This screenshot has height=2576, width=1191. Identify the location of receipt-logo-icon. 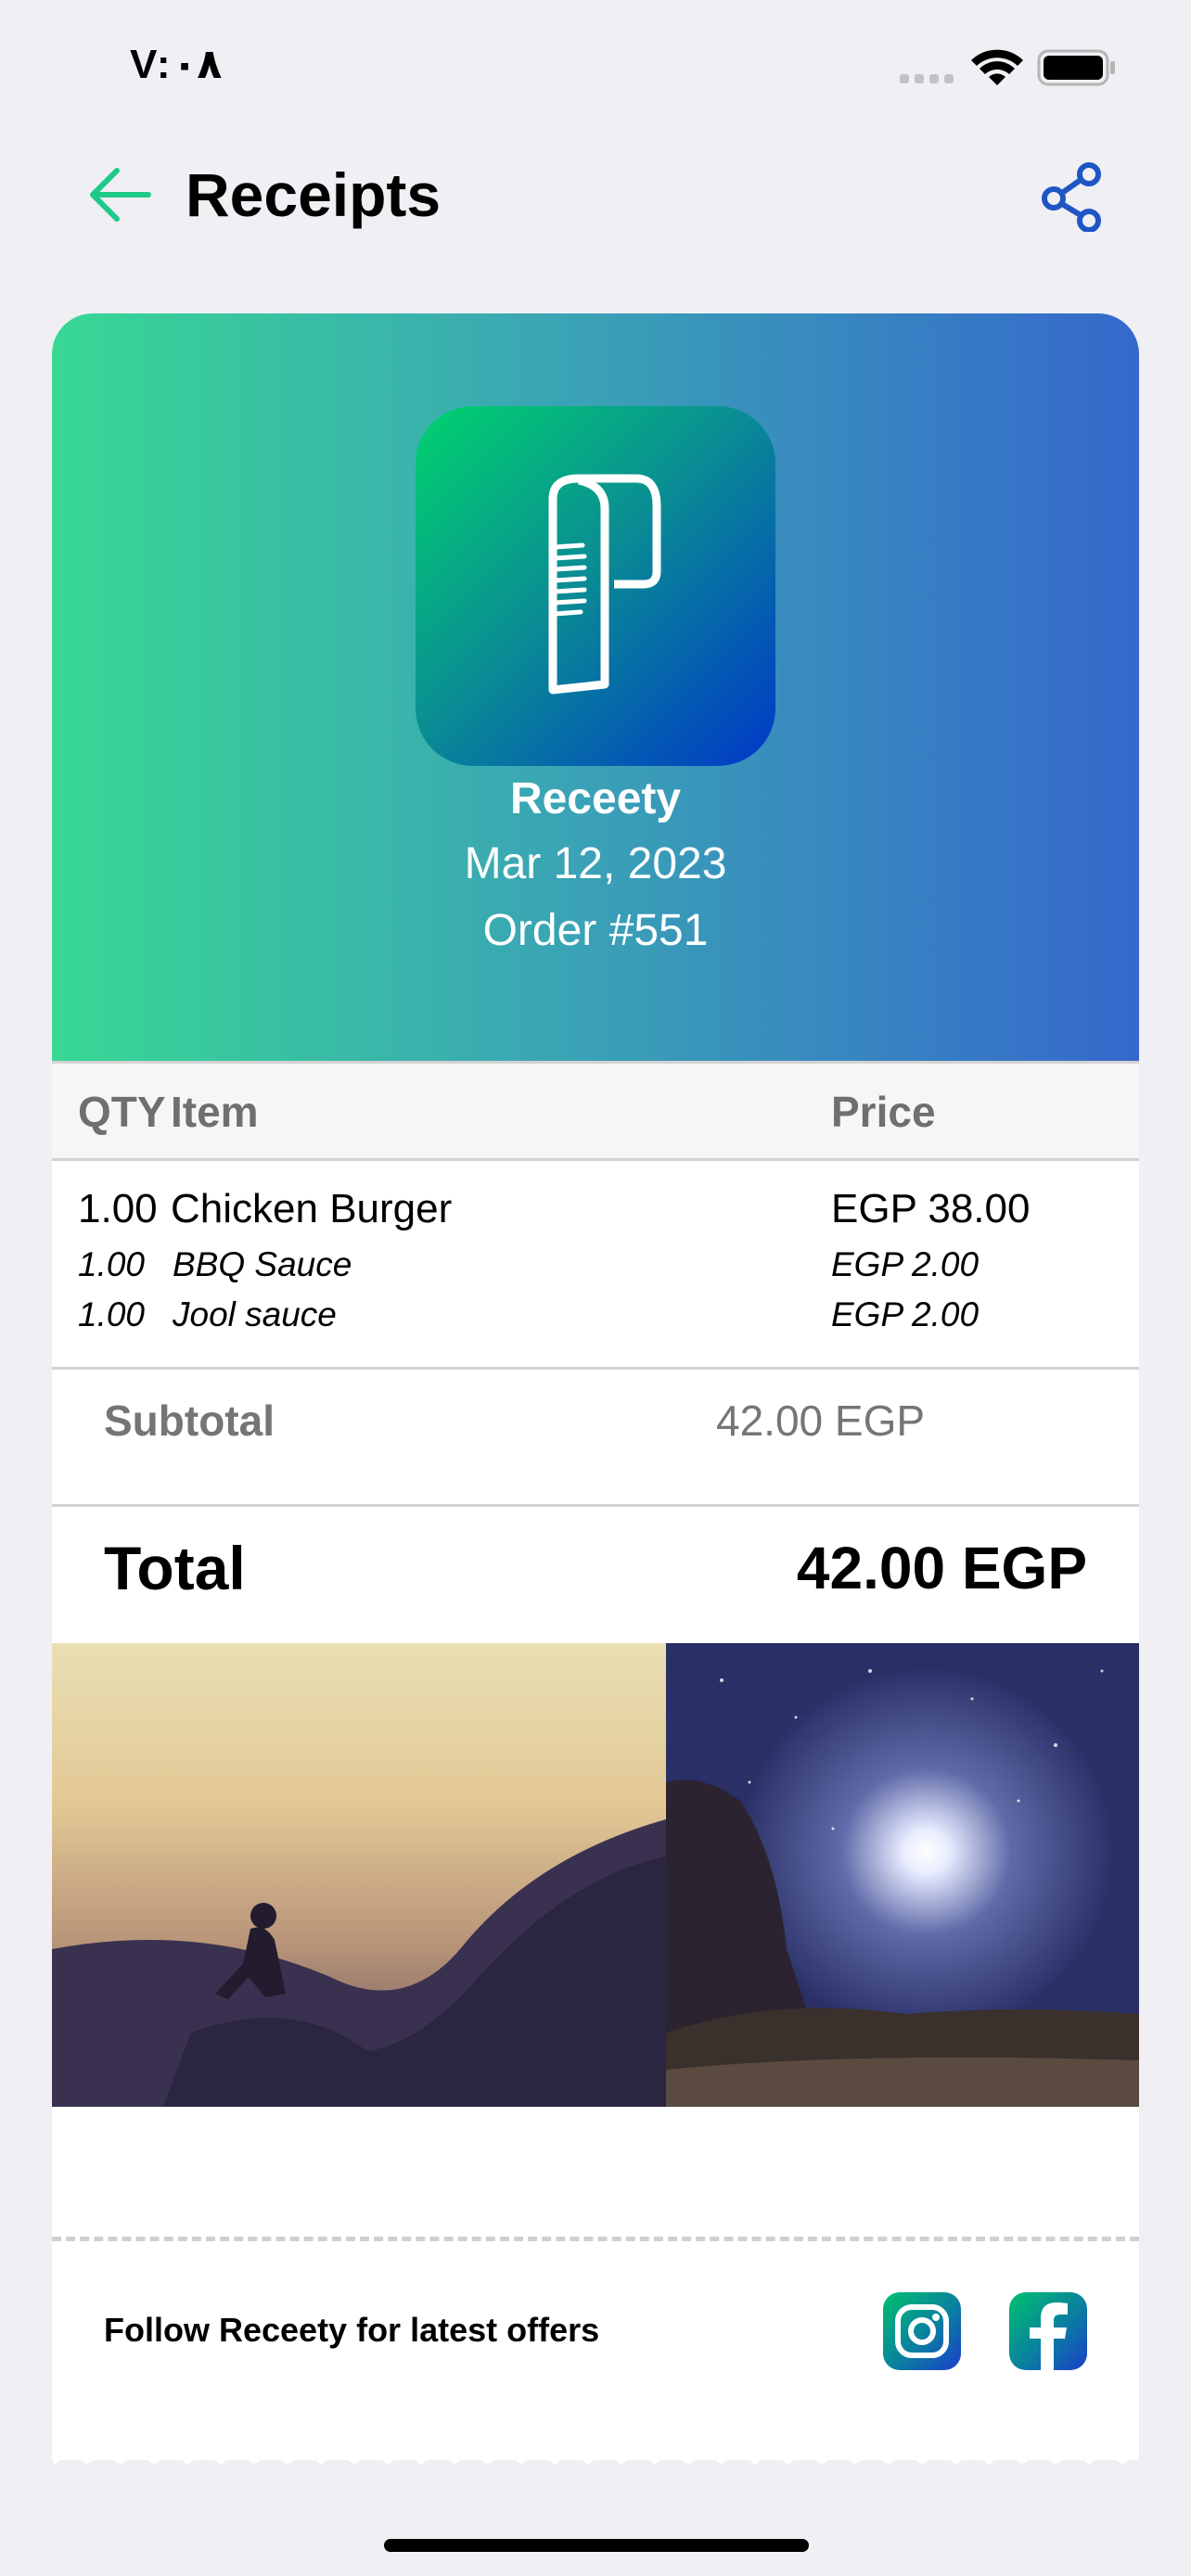
(595, 586).